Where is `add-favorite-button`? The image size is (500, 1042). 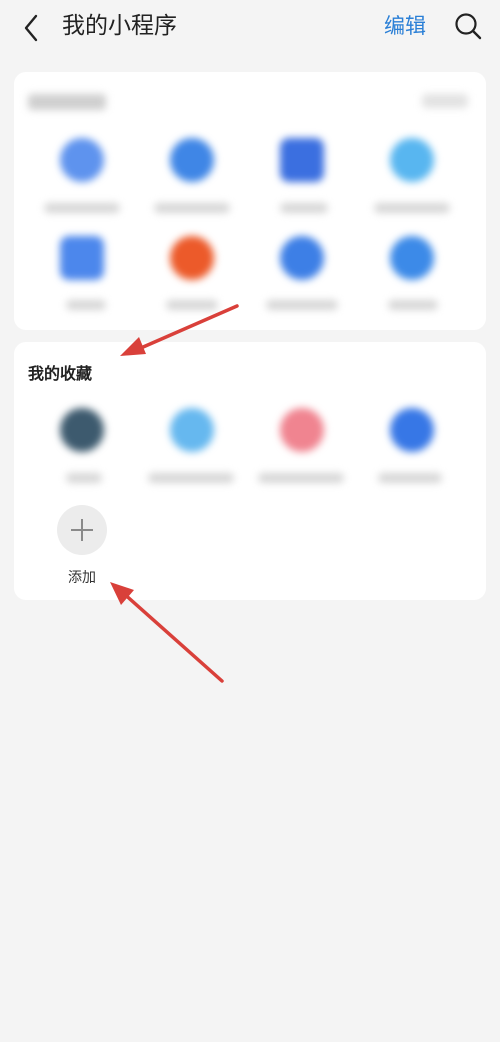
add-favorite-button is located at coordinates (82, 530).